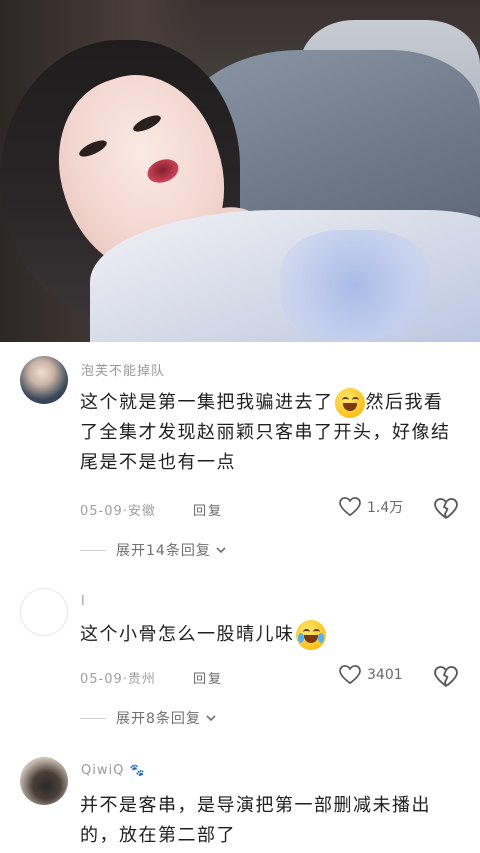  What do you see at coordinates (141, 511) in the screenshot?
I see `comment-location: 安徽` at bounding box center [141, 511].